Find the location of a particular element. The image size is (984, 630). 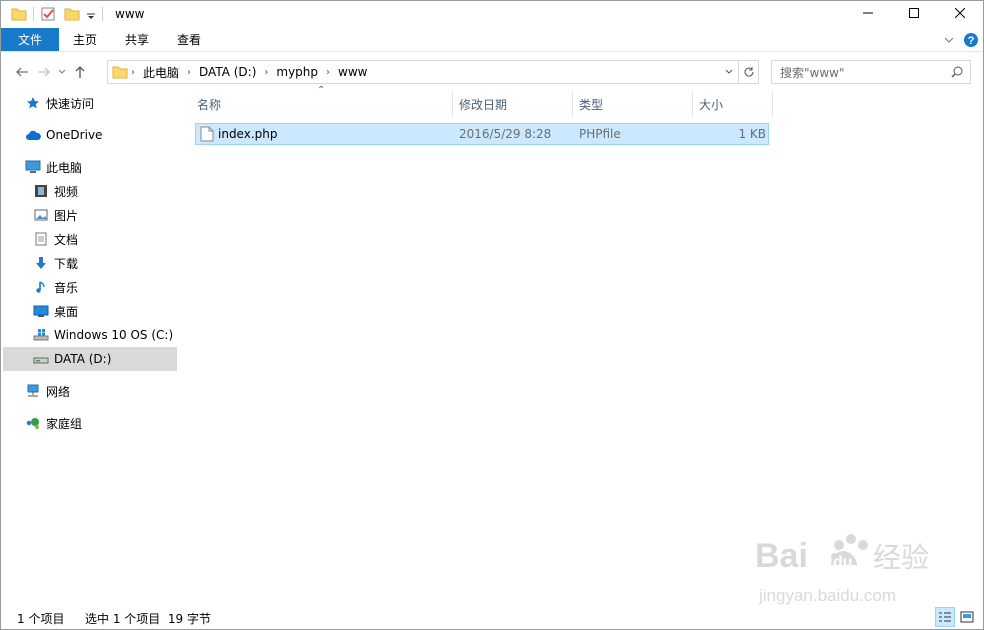

refresh-button is located at coordinates (748, 72).